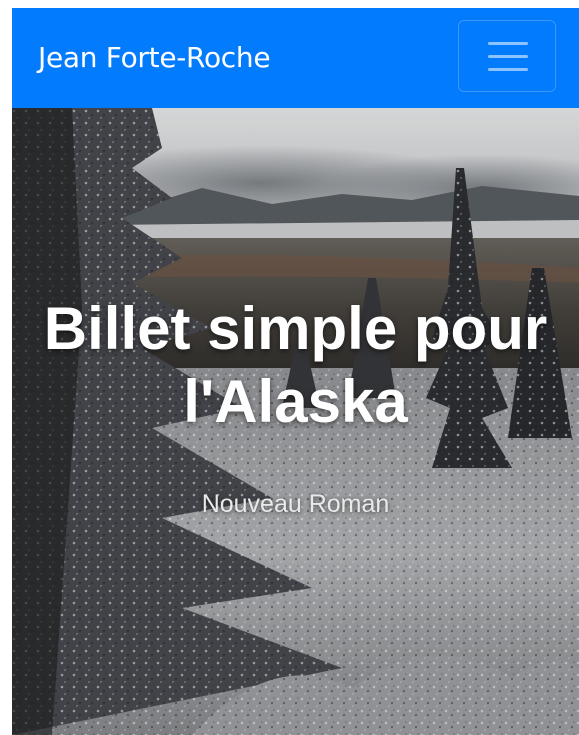 The height and width of the screenshot is (735, 579). Describe the element at coordinates (295, 58) in the screenshot. I see `navbar: Jean Forte-Roche` at that location.